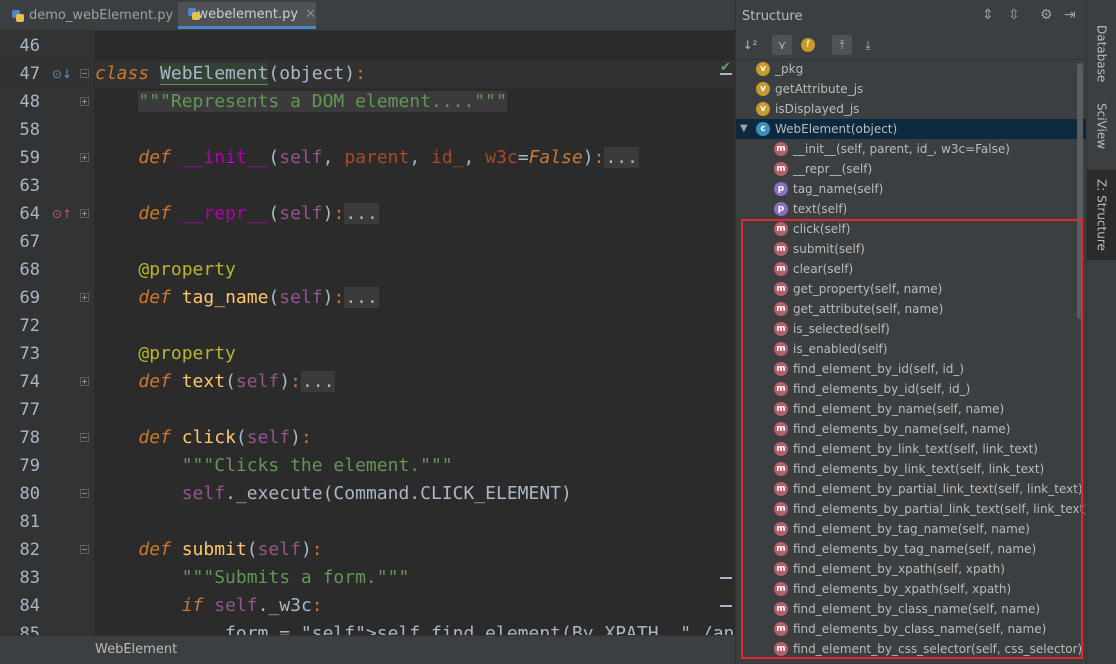  I want to click on tab-webelement: webelement.py ✕, so click(247, 15).